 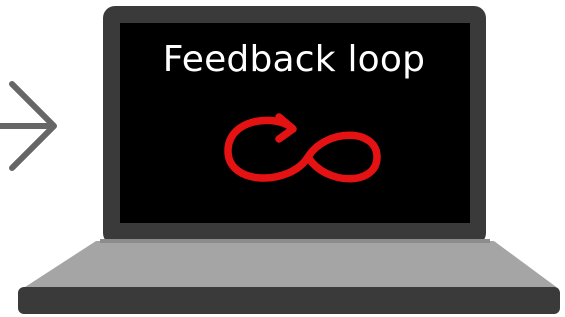 What do you see at coordinates (290, 265) in the screenshot?
I see `laptop-keyboard-deck` at bounding box center [290, 265].